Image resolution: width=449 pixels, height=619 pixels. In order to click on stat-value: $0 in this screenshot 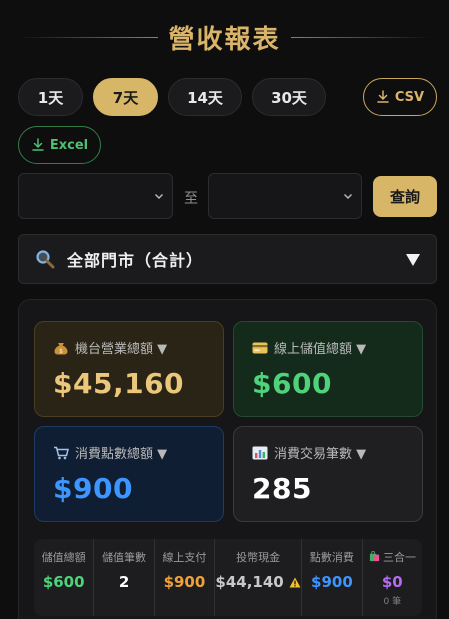, I will do `click(392, 582)`.